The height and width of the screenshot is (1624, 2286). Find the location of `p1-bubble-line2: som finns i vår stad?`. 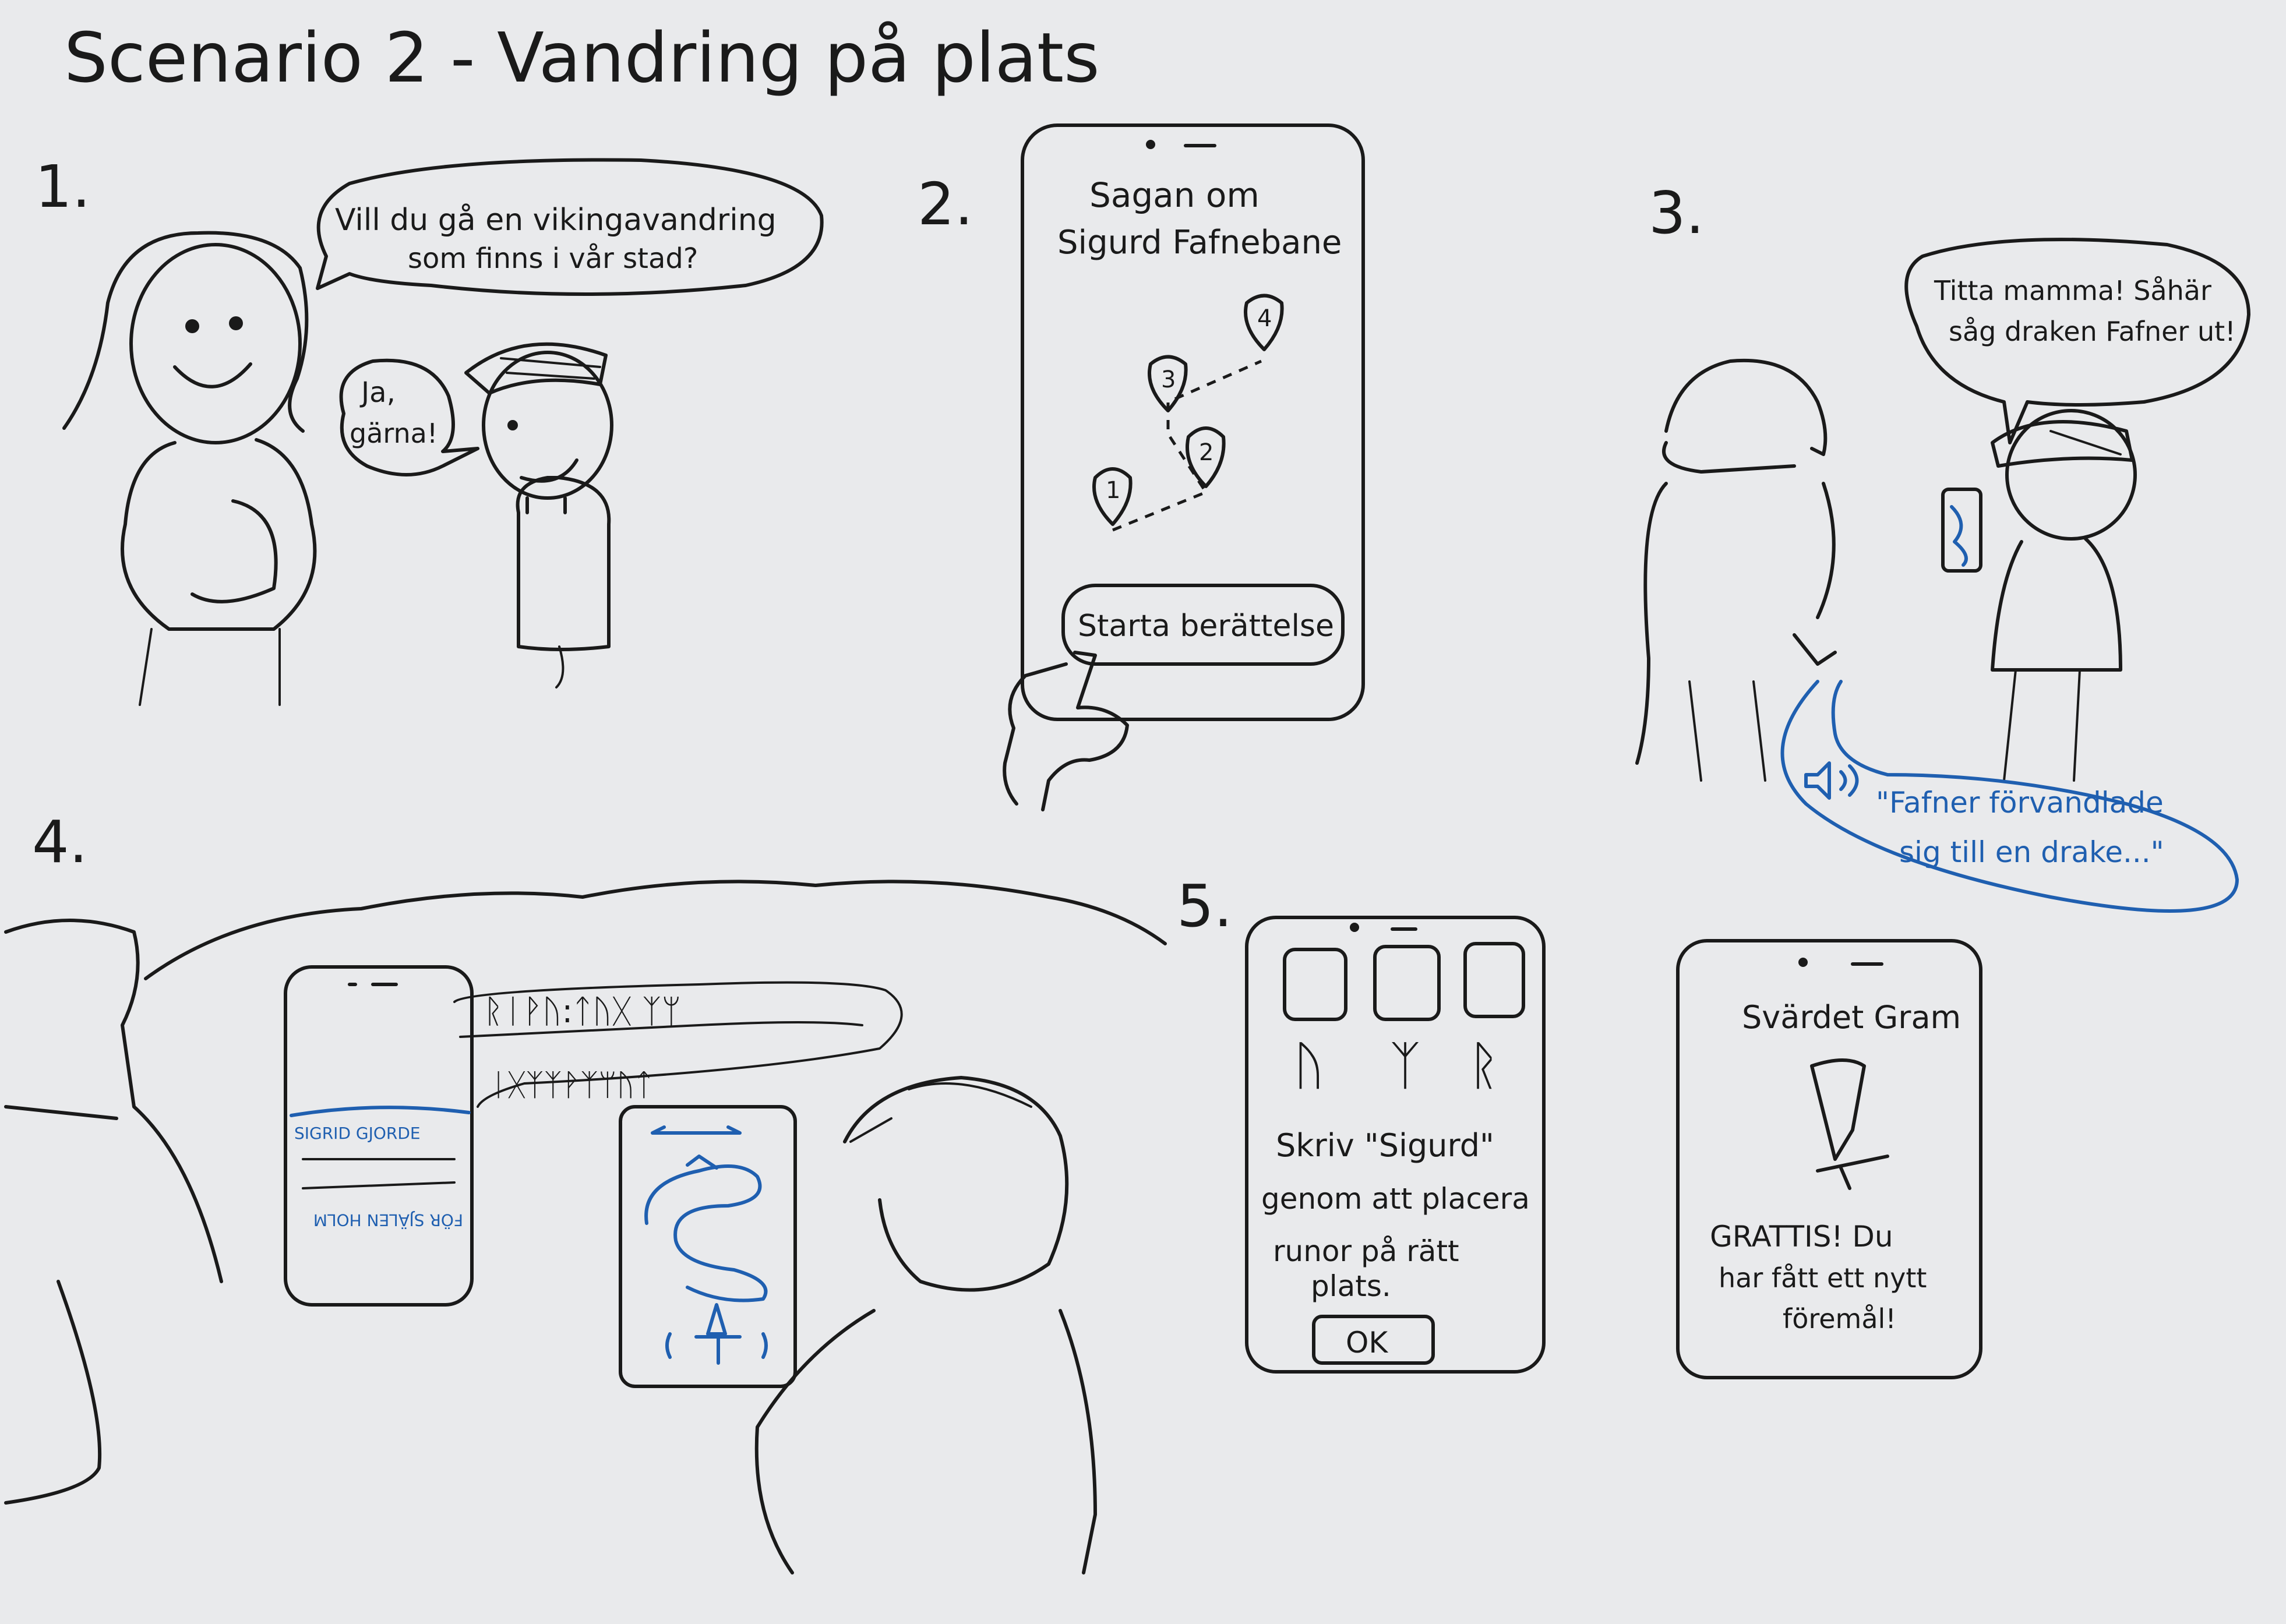

p1-bubble-line2: som finns i vår stad? is located at coordinates (553, 258).